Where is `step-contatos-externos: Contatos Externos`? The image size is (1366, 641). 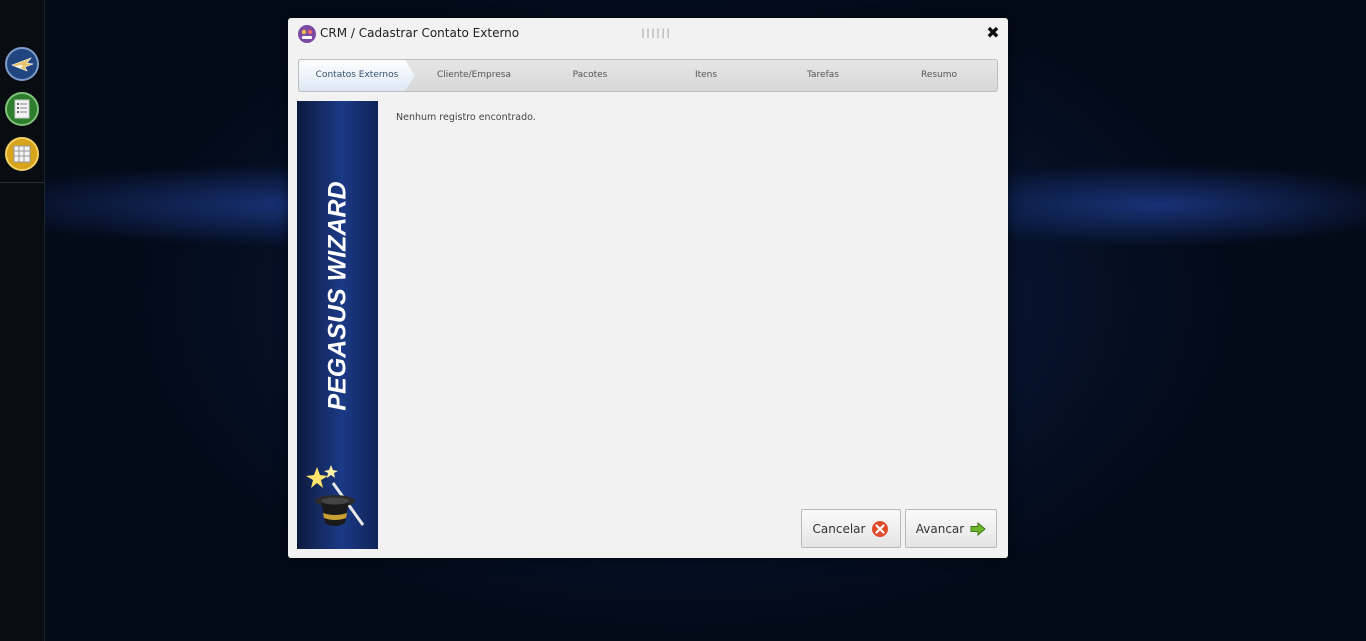
step-contatos-externos: Contatos Externos is located at coordinates (357, 75).